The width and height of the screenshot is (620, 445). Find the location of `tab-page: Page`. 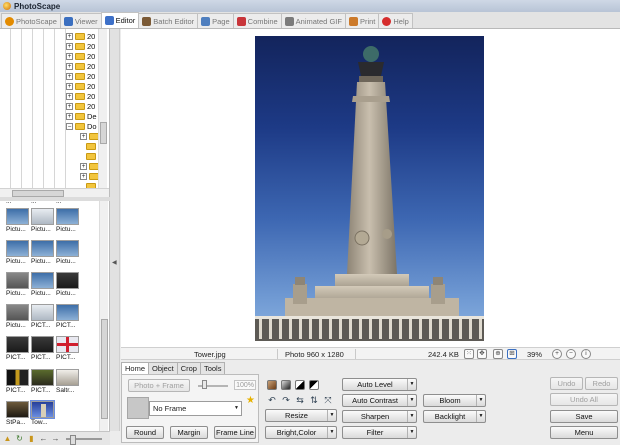

tab-page: Page is located at coordinates (215, 20).